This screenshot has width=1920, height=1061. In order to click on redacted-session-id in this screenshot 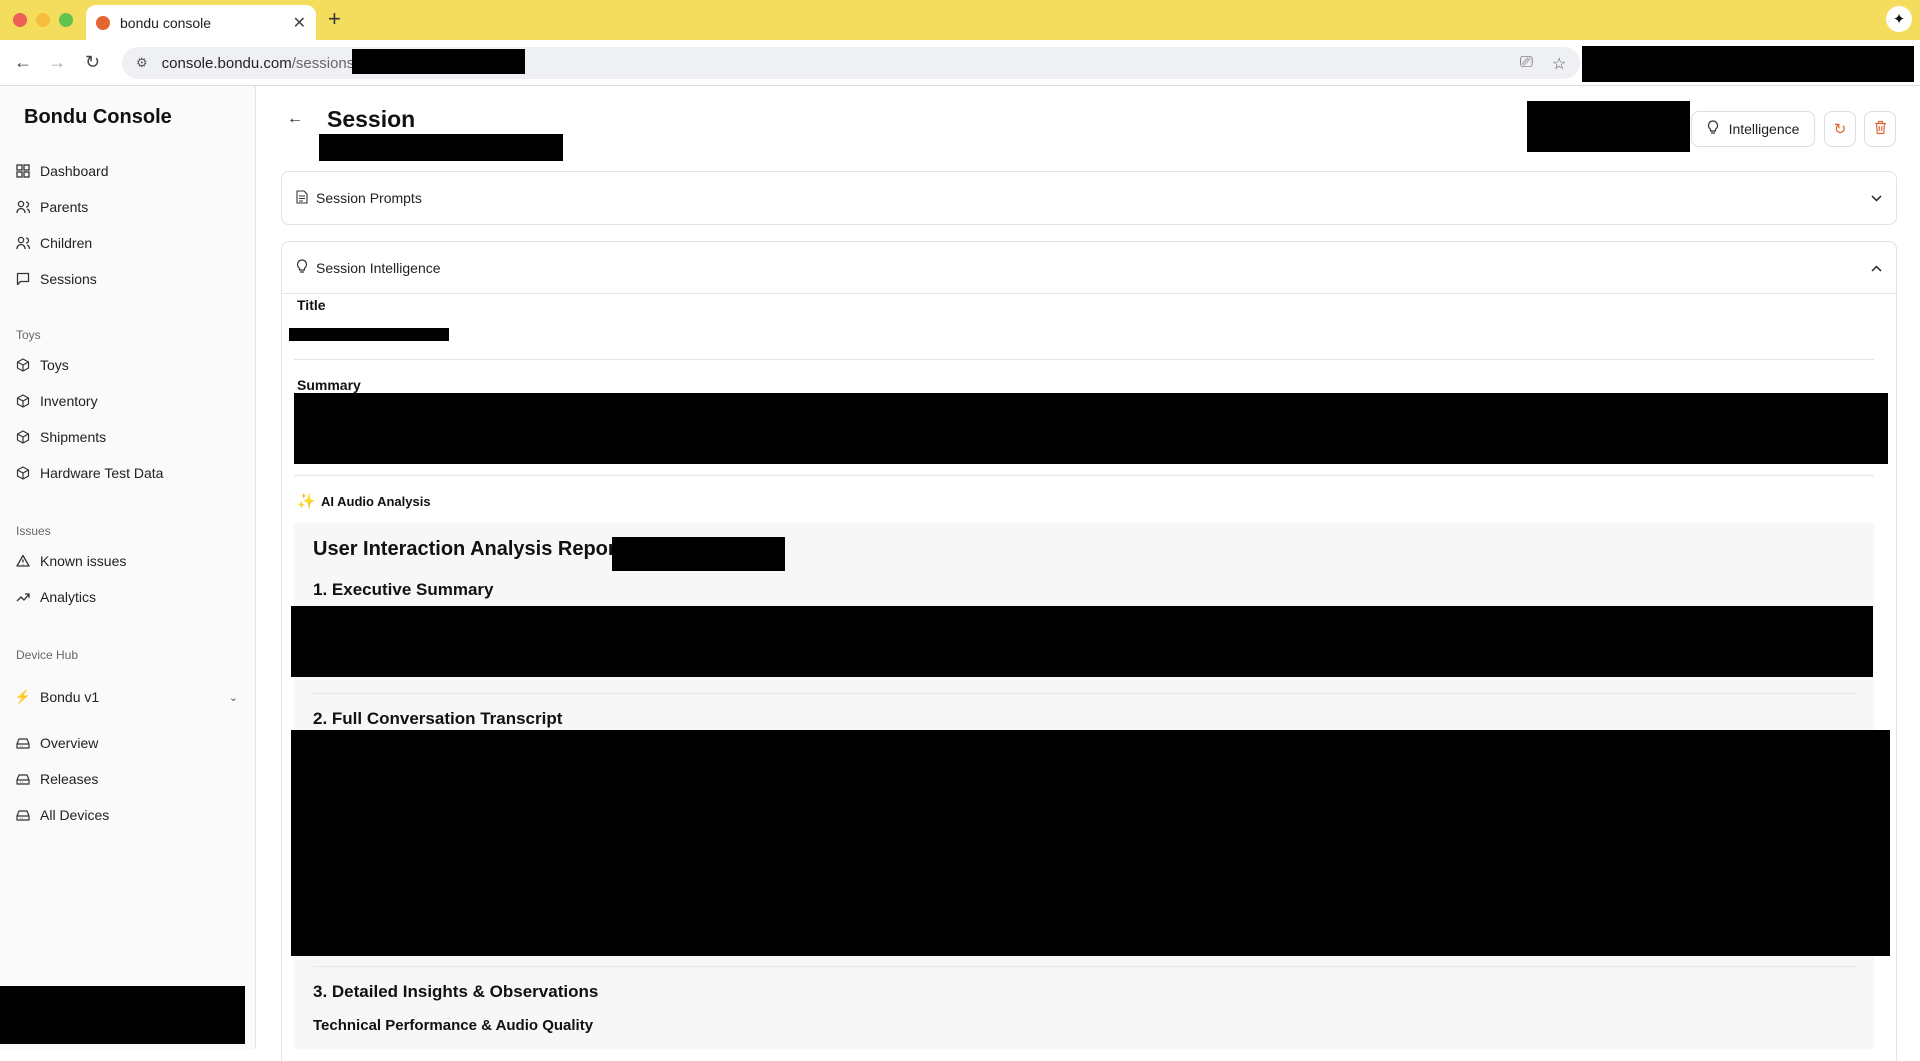, I will do `click(441, 147)`.